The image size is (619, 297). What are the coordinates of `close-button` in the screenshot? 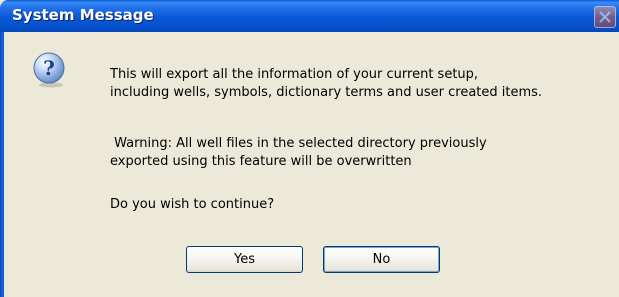 It's located at (605, 17).